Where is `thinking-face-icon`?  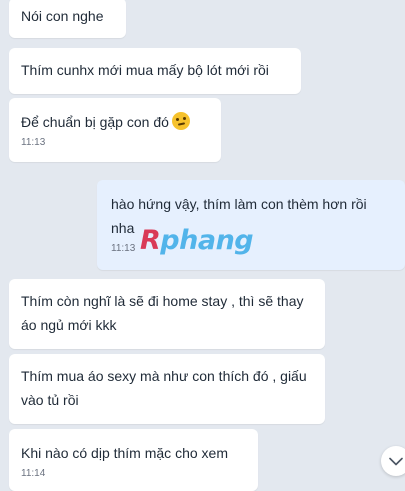 thinking-face-icon is located at coordinates (180, 121).